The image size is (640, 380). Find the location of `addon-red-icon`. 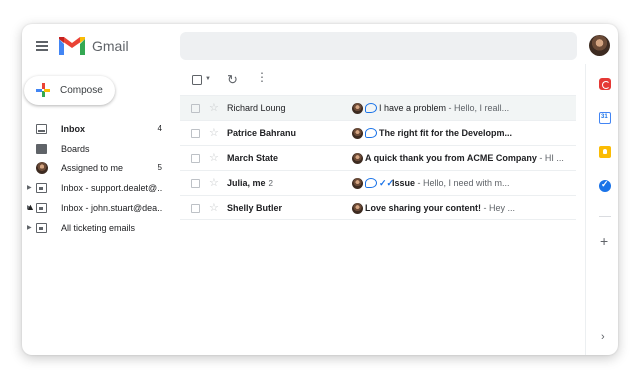

addon-red-icon is located at coordinates (605, 84).